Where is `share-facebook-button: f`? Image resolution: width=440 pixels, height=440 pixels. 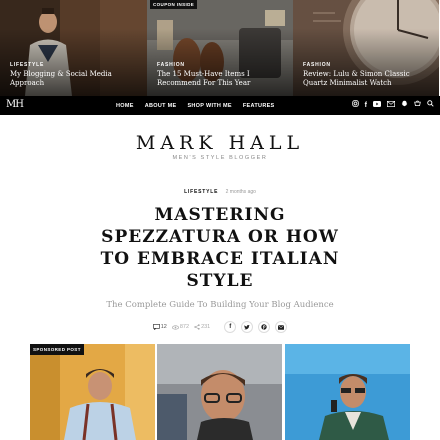 share-facebook-button: f is located at coordinates (230, 327).